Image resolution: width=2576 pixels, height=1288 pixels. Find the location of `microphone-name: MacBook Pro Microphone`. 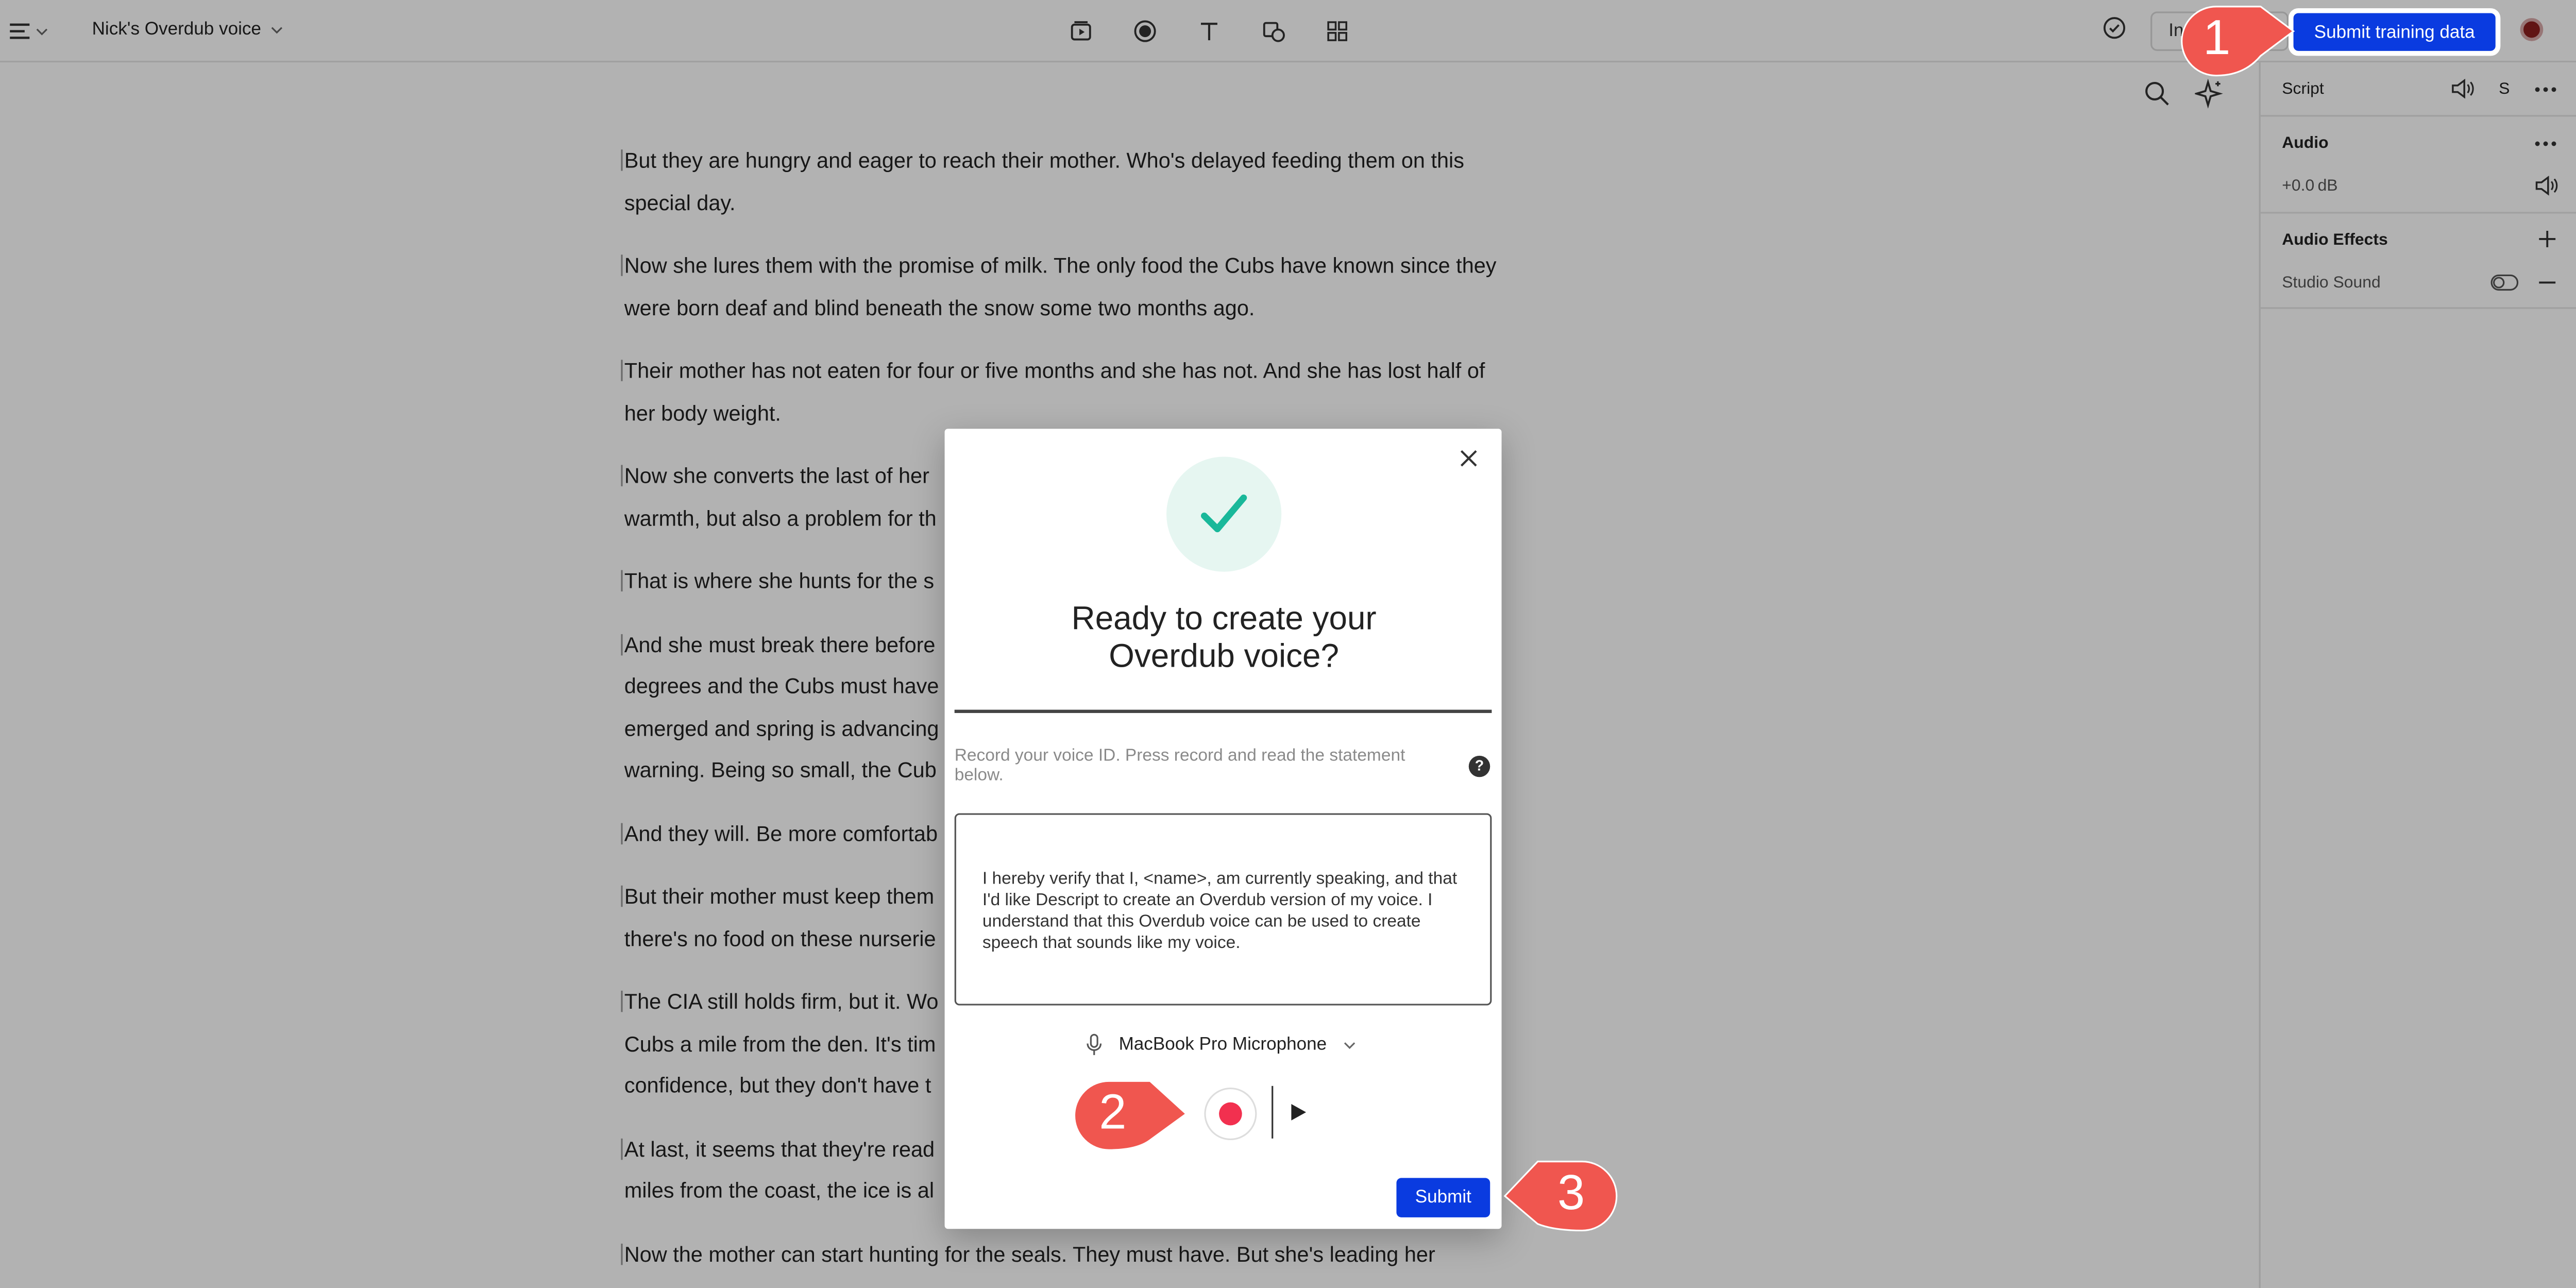

microphone-name: MacBook Pro Microphone is located at coordinates (1223, 1045).